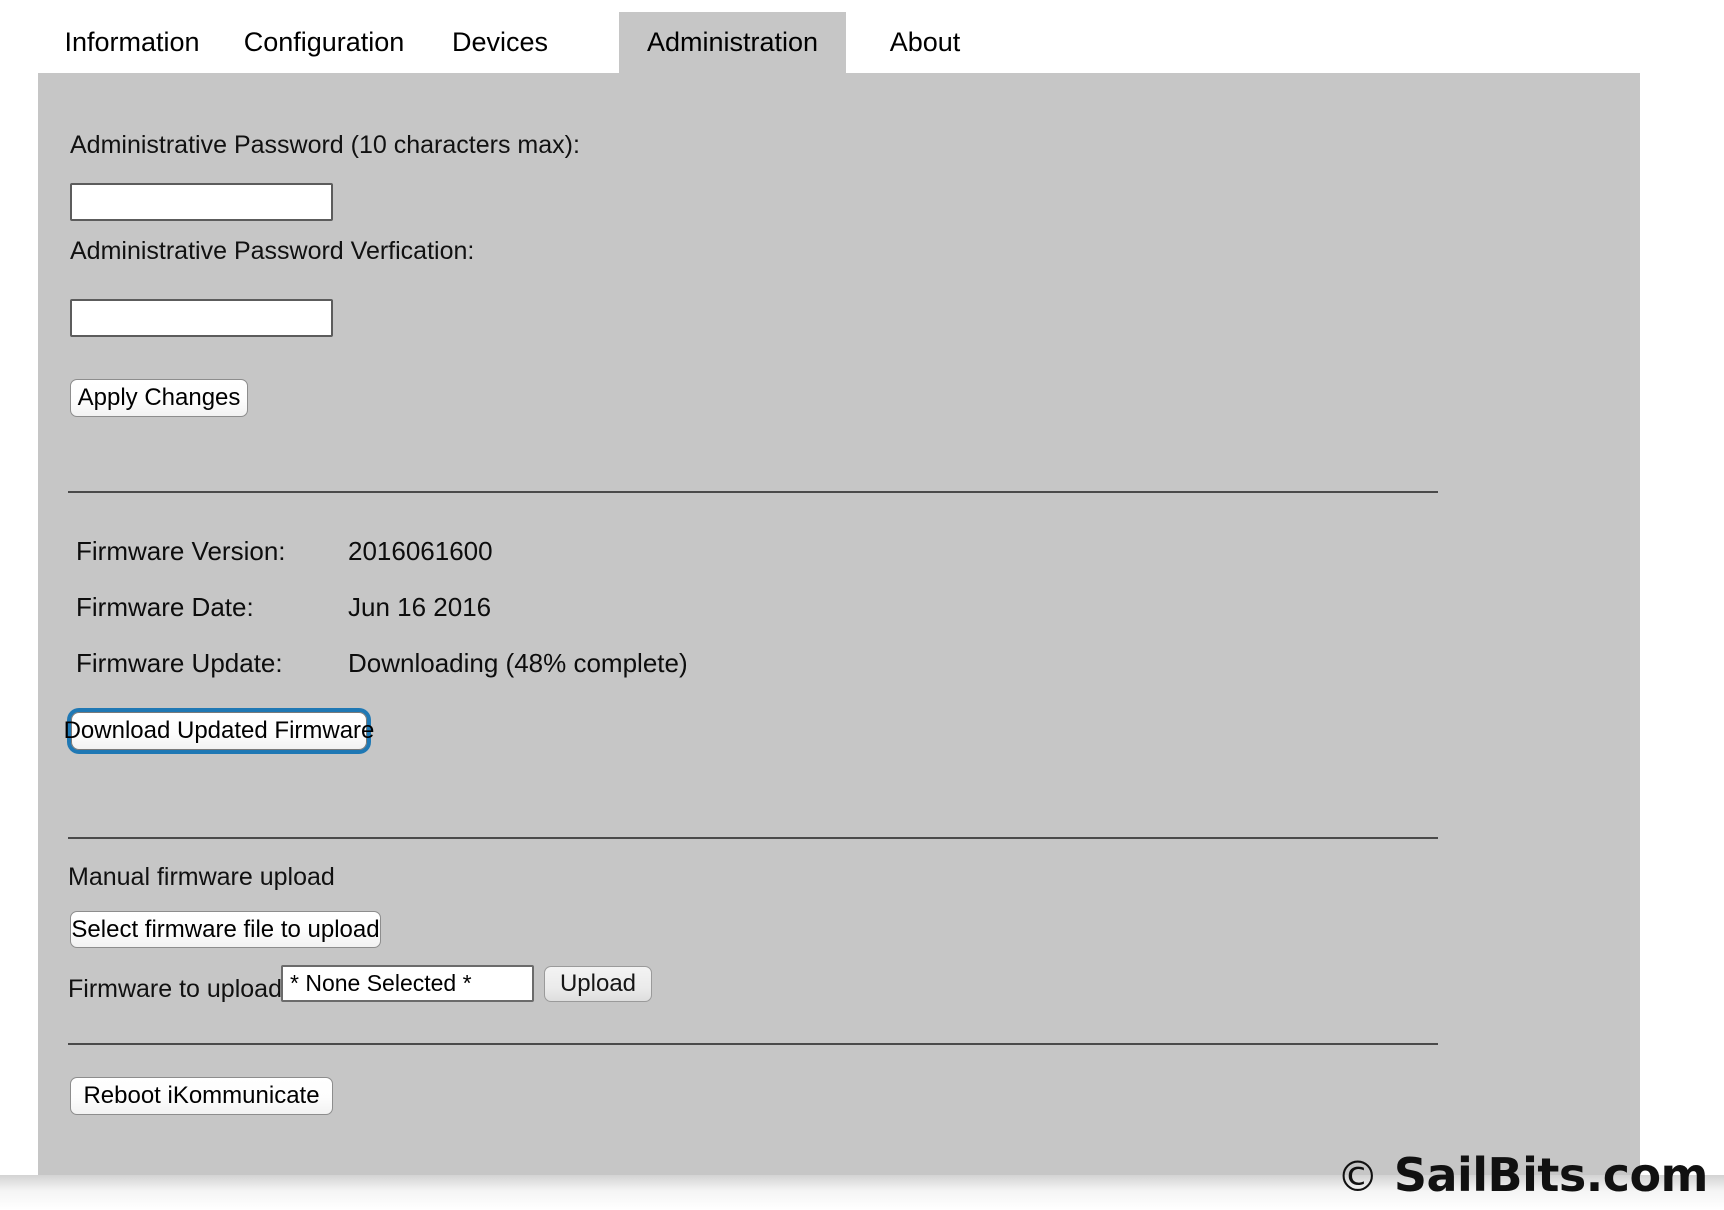 The width and height of the screenshot is (1724, 1210). I want to click on select-firmware-file-label: Select firmware file to upload, so click(225, 929).